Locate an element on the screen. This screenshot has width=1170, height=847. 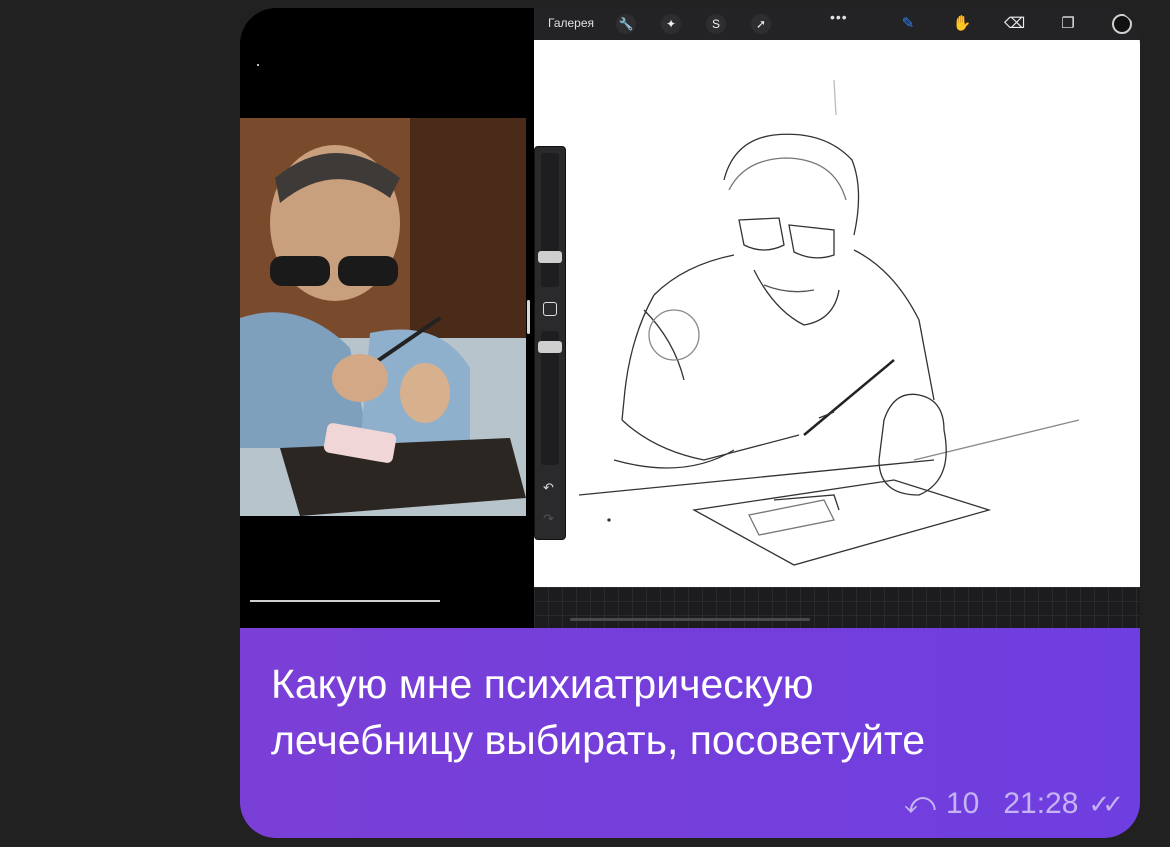
message-text-line-1: Какую мне психиатрическую is located at coordinates (542, 684).